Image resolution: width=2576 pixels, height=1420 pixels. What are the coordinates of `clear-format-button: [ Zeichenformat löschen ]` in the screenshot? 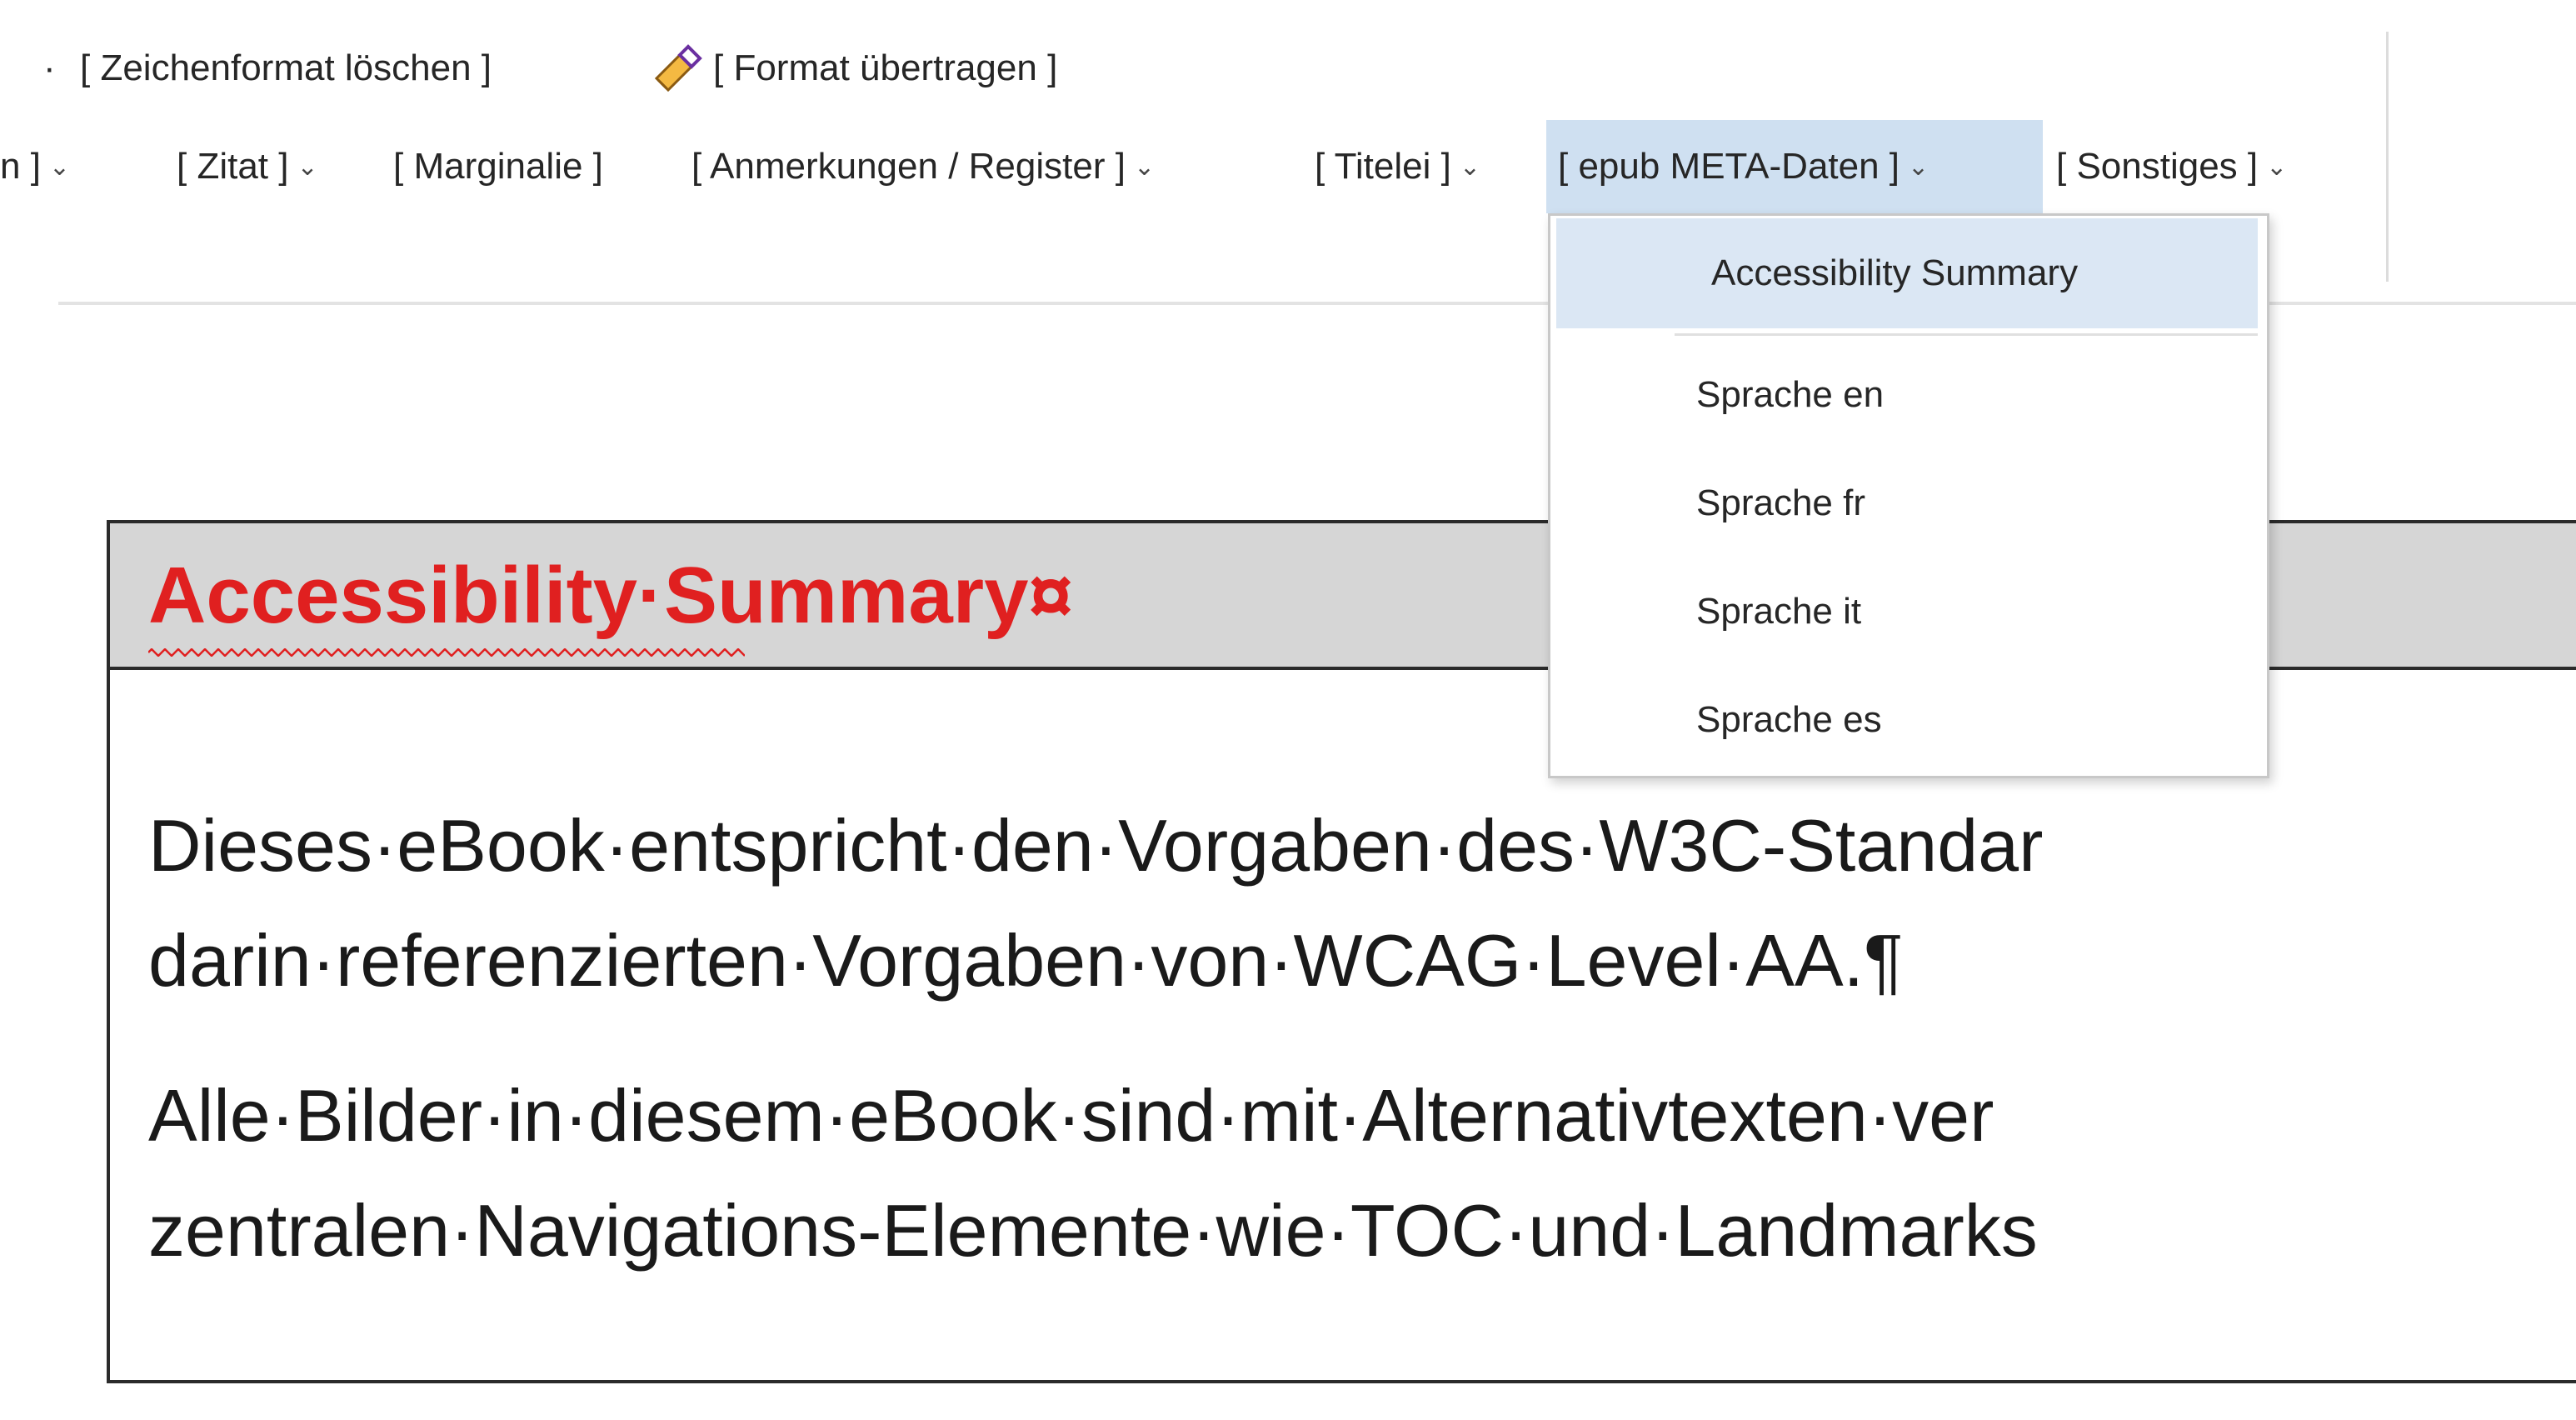 It's located at (286, 68).